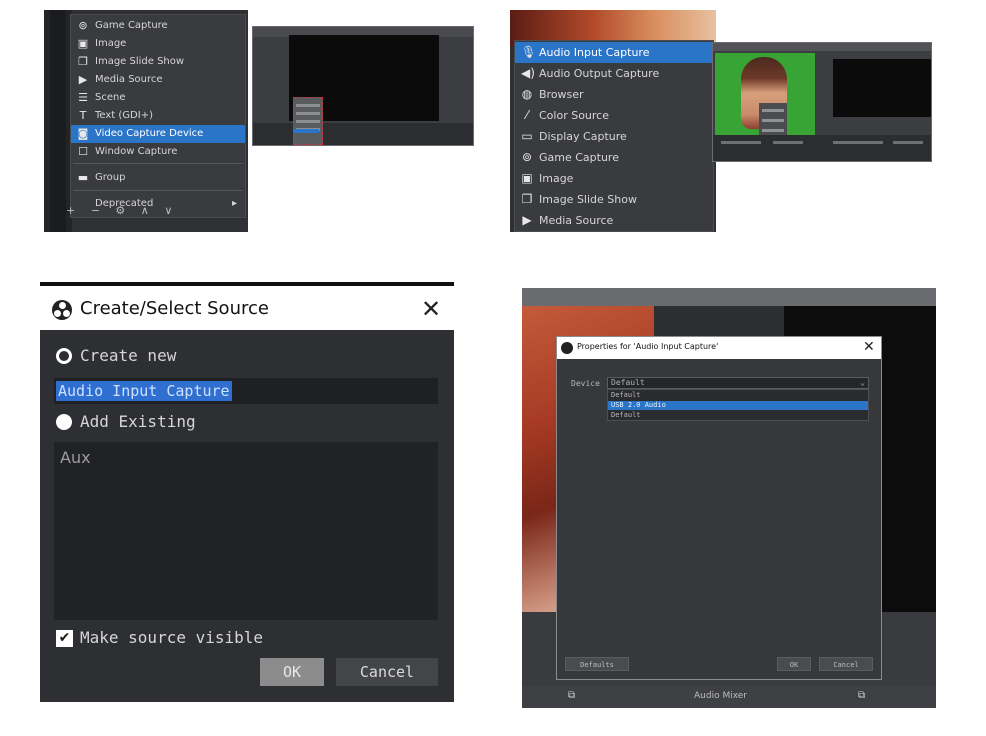  Describe the element at coordinates (862, 382) in the screenshot. I see `chevron-down-icon: ⌄` at that location.